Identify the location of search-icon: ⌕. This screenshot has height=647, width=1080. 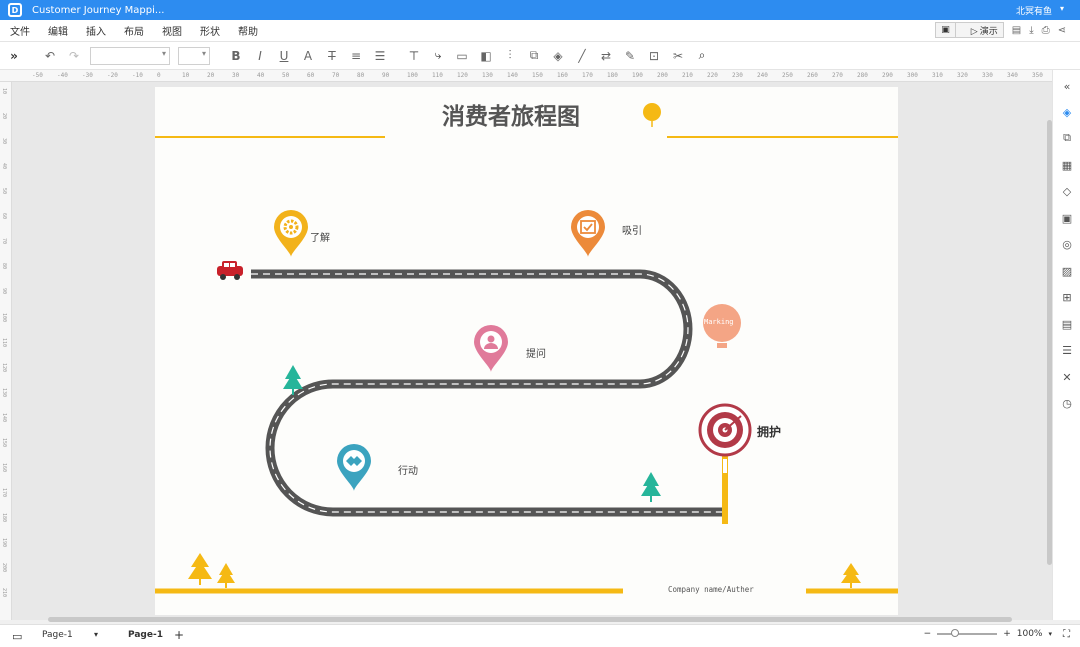
(702, 55).